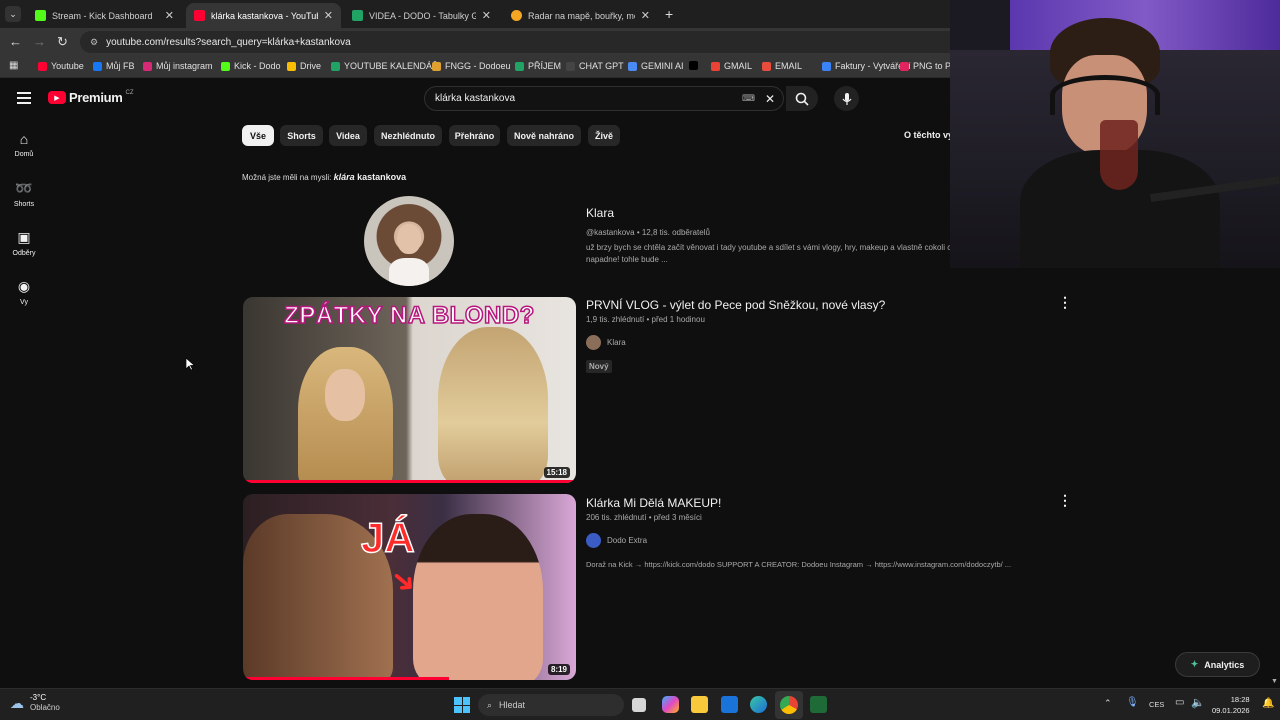 This screenshot has height=720, width=1280. Describe the element at coordinates (601, 66) in the screenshot. I see `bookmark-label: CHAT GPT` at that location.